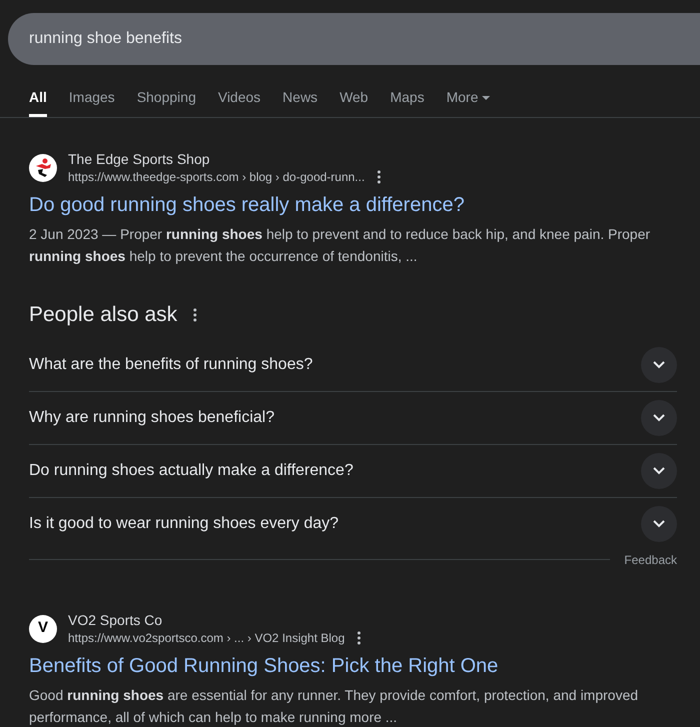 This screenshot has width=700, height=727. What do you see at coordinates (43, 628) in the screenshot?
I see `site-logo-icon: V` at bounding box center [43, 628].